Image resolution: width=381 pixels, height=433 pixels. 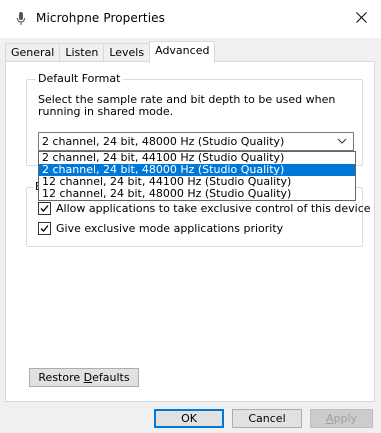 What do you see at coordinates (100, 18) in the screenshot?
I see `window-title: Microhpne Properties` at bounding box center [100, 18].